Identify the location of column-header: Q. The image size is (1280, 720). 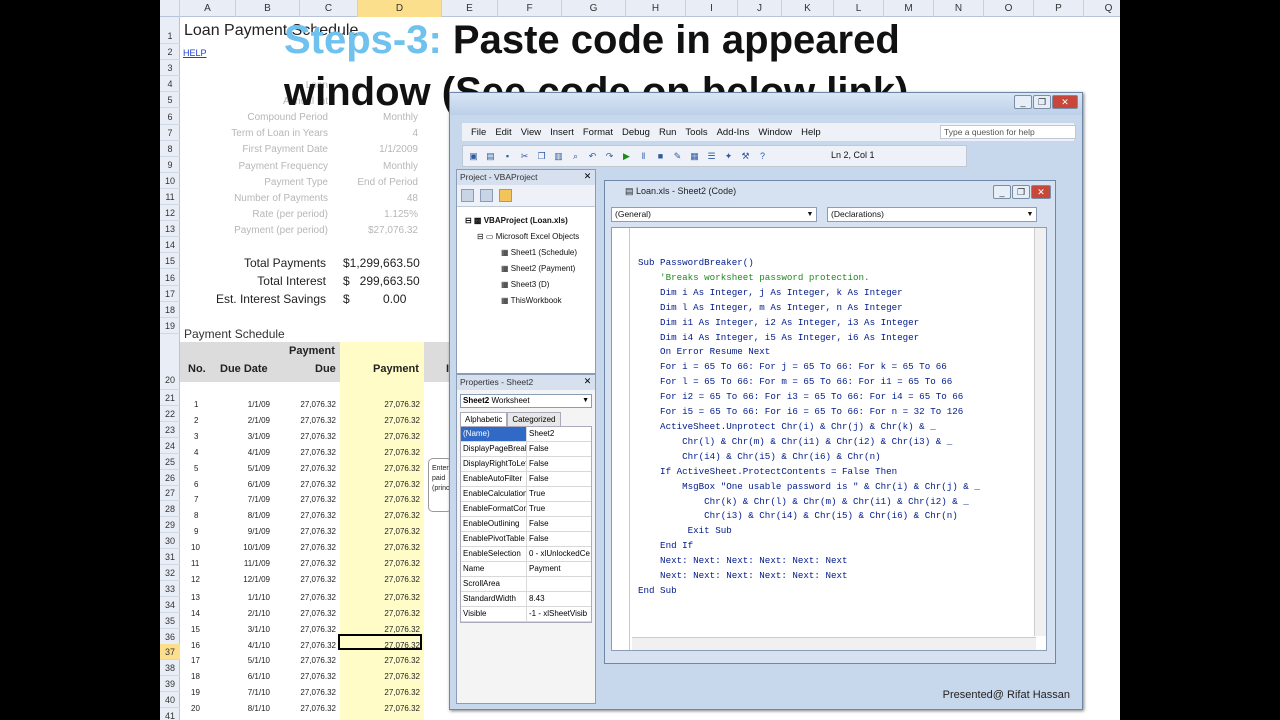
(1102, 8).